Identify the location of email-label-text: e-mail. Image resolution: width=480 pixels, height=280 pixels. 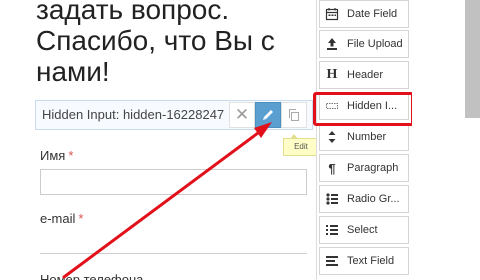
(58, 218).